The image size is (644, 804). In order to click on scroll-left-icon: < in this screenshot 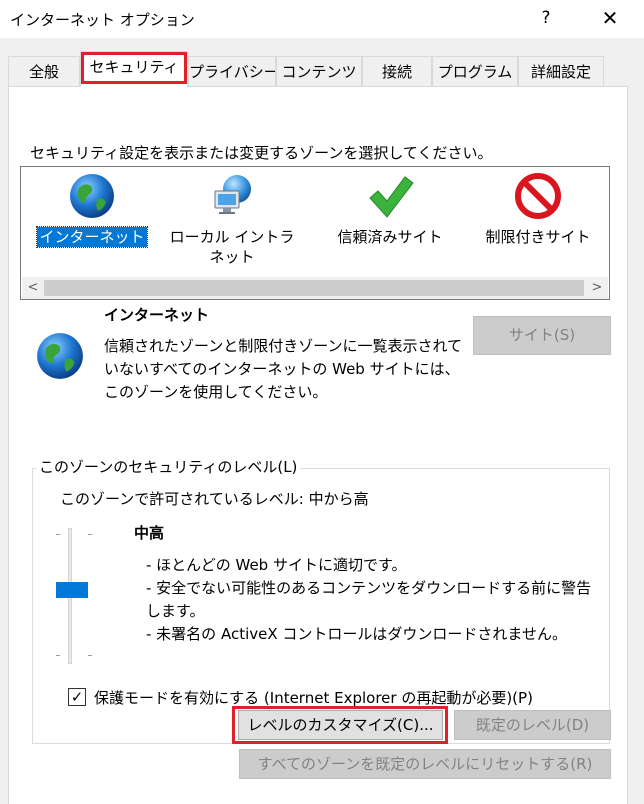, I will do `click(33, 288)`.